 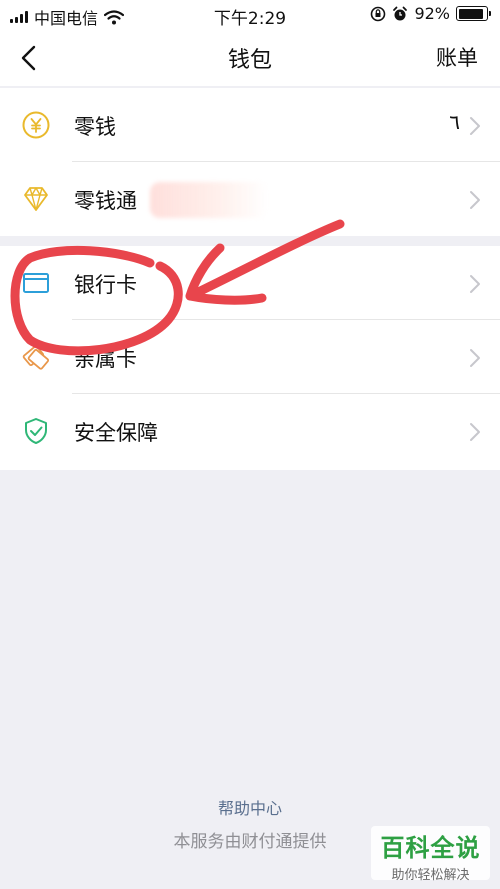 I want to click on status-right: 92%, so click(x=430, y=13).